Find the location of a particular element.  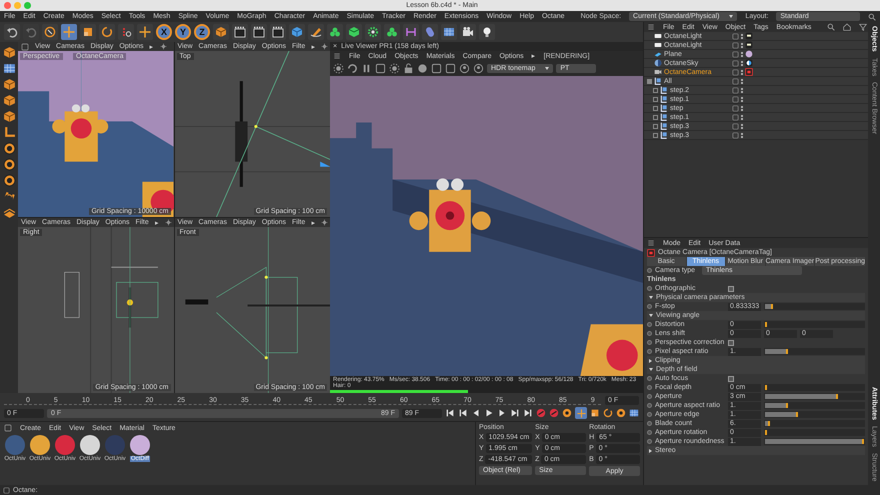

filter-icon is located at coordinates (863, 27).